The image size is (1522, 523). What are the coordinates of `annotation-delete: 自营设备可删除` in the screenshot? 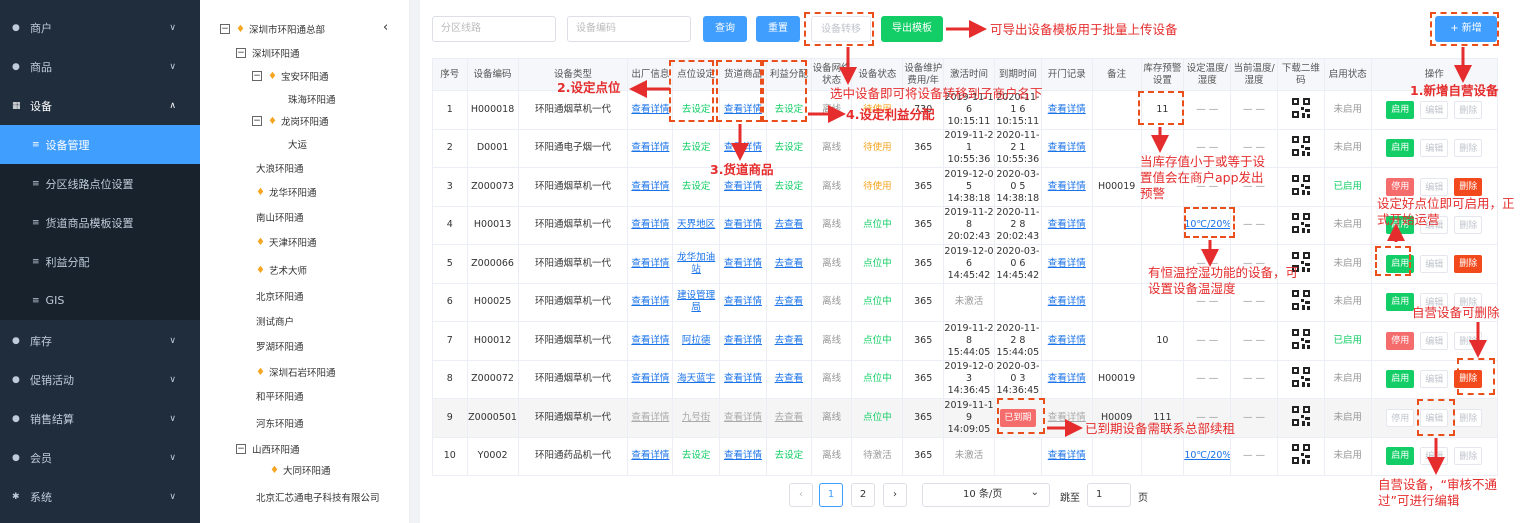 It's located at (1456, 312).